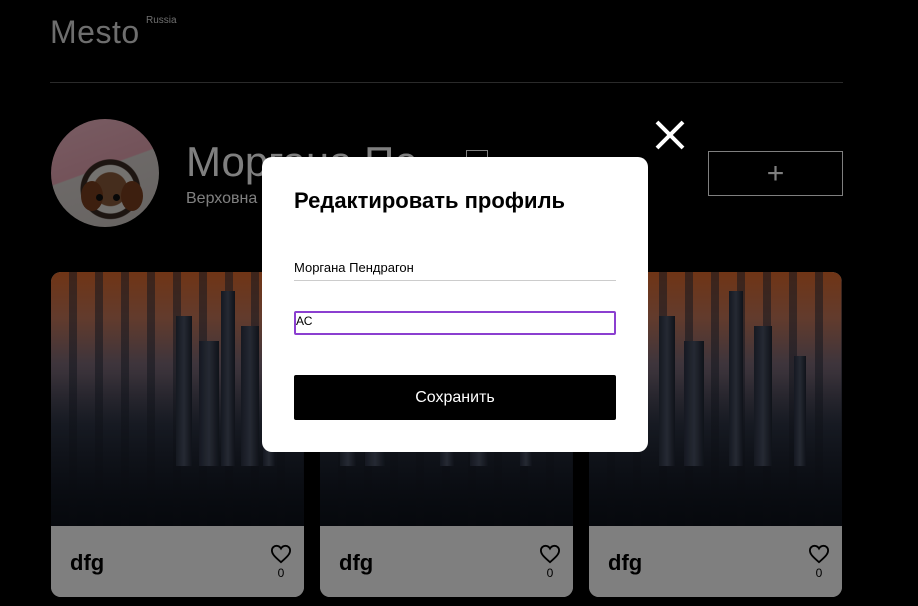 The height and width of the screenshot is (606, 918). I want to click on about-input, so click(455, 323).